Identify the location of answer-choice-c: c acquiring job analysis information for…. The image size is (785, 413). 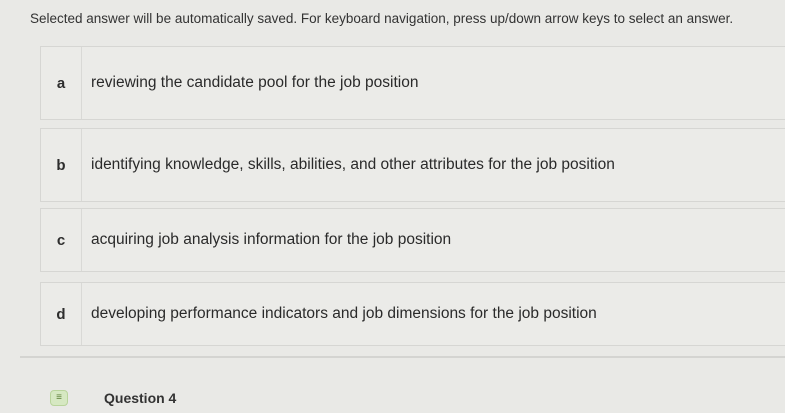
(412, 240).